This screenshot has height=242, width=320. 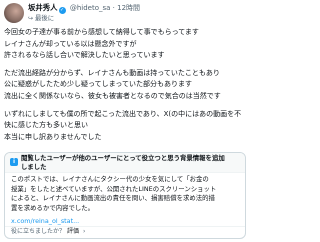 I want to click on community-notes-icon: i, so click(x=14, y=162).